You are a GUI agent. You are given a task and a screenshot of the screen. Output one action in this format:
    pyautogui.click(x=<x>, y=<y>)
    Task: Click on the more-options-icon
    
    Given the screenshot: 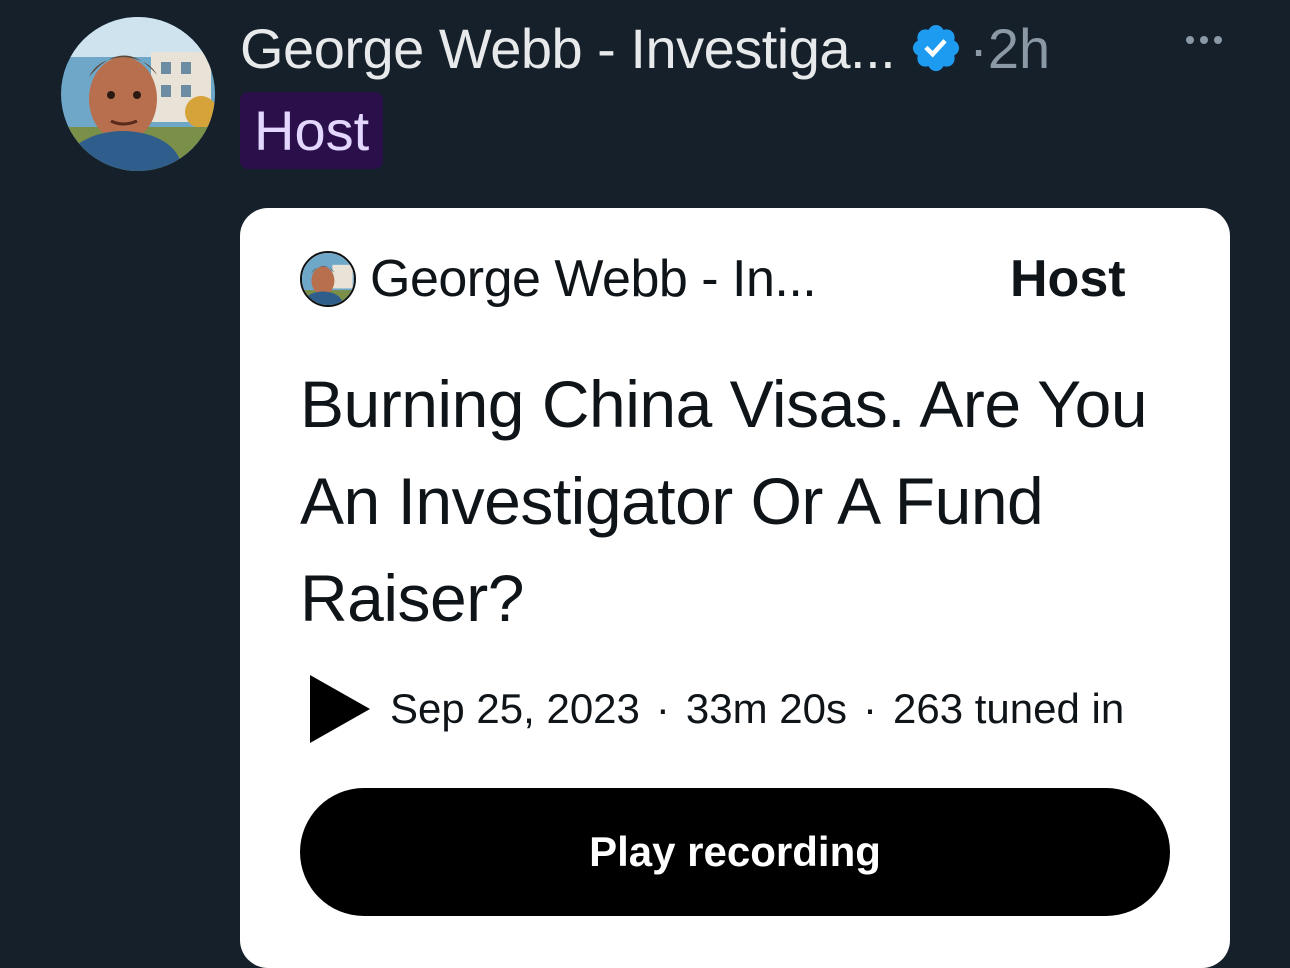 What is the action you would take?
    pyautogui.click(x=1204, y=40)
    